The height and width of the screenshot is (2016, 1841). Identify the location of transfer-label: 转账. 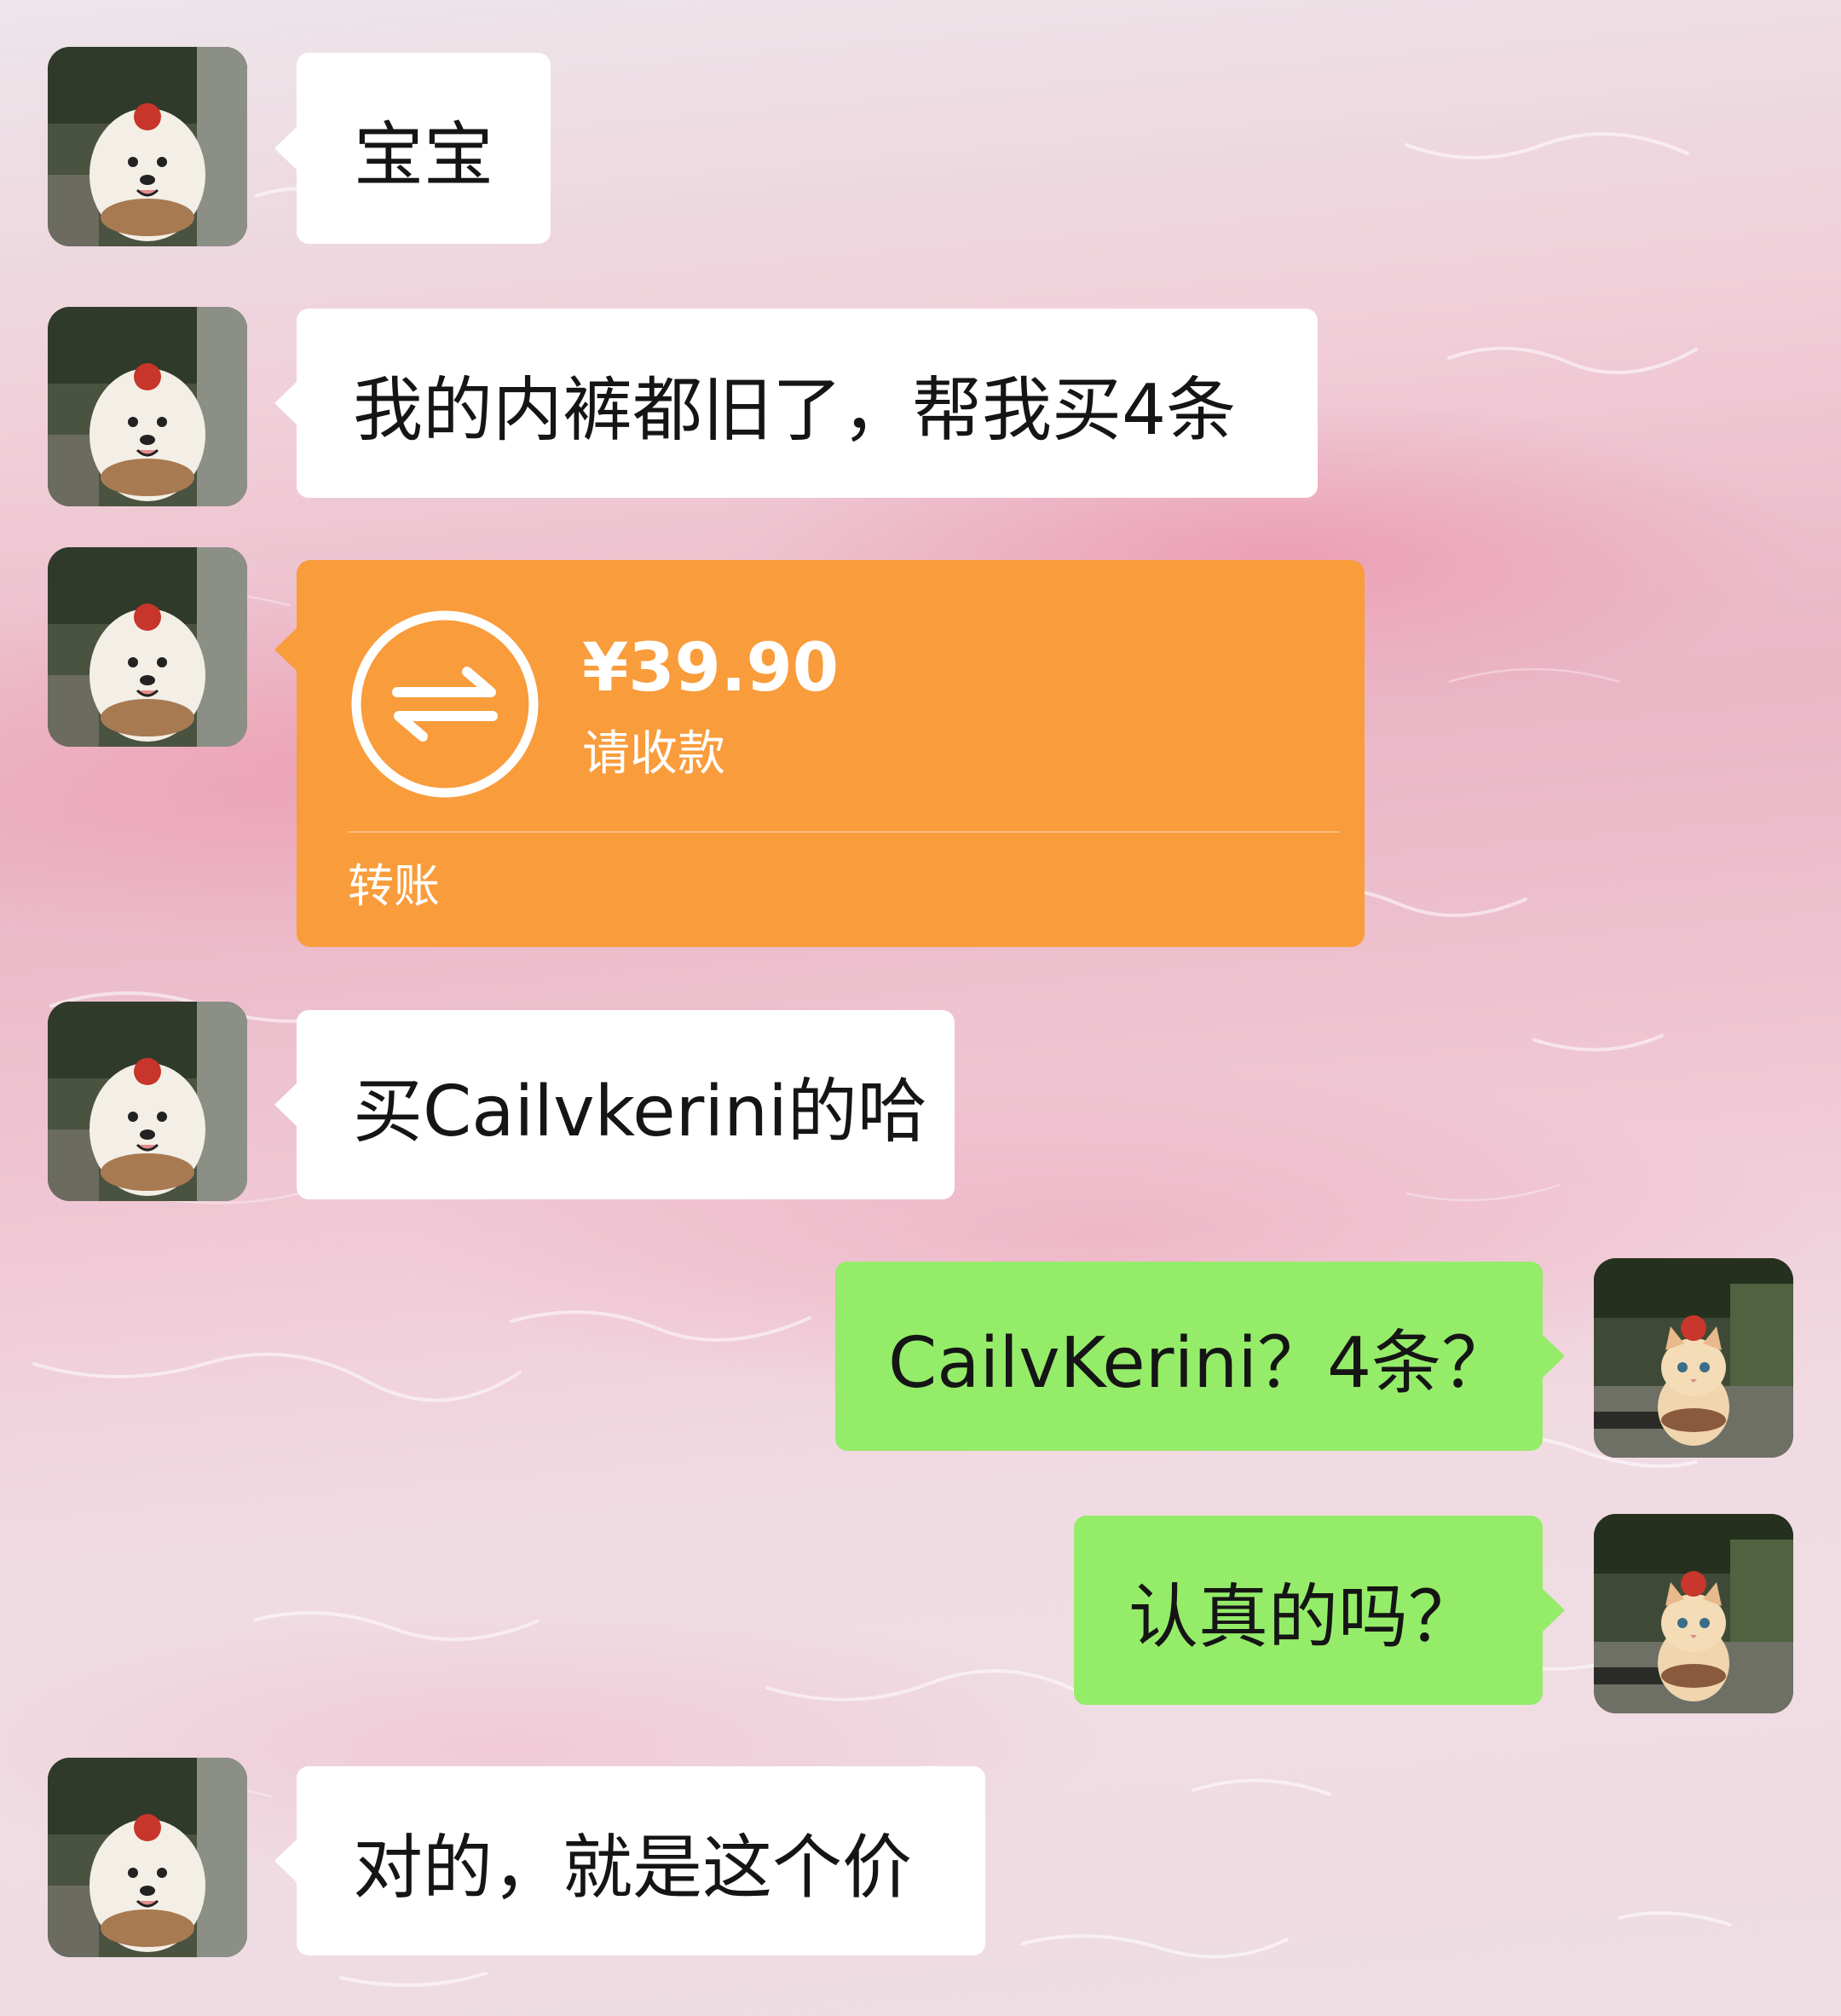
(394, 886).